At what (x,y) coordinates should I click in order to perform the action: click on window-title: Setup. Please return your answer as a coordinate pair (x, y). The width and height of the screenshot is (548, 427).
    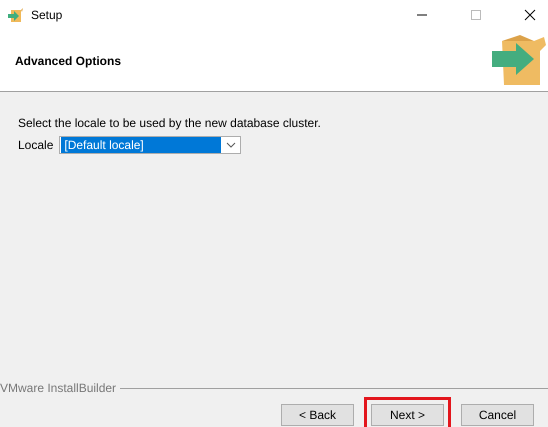
    Looking at the image, I should click on (46, 15).